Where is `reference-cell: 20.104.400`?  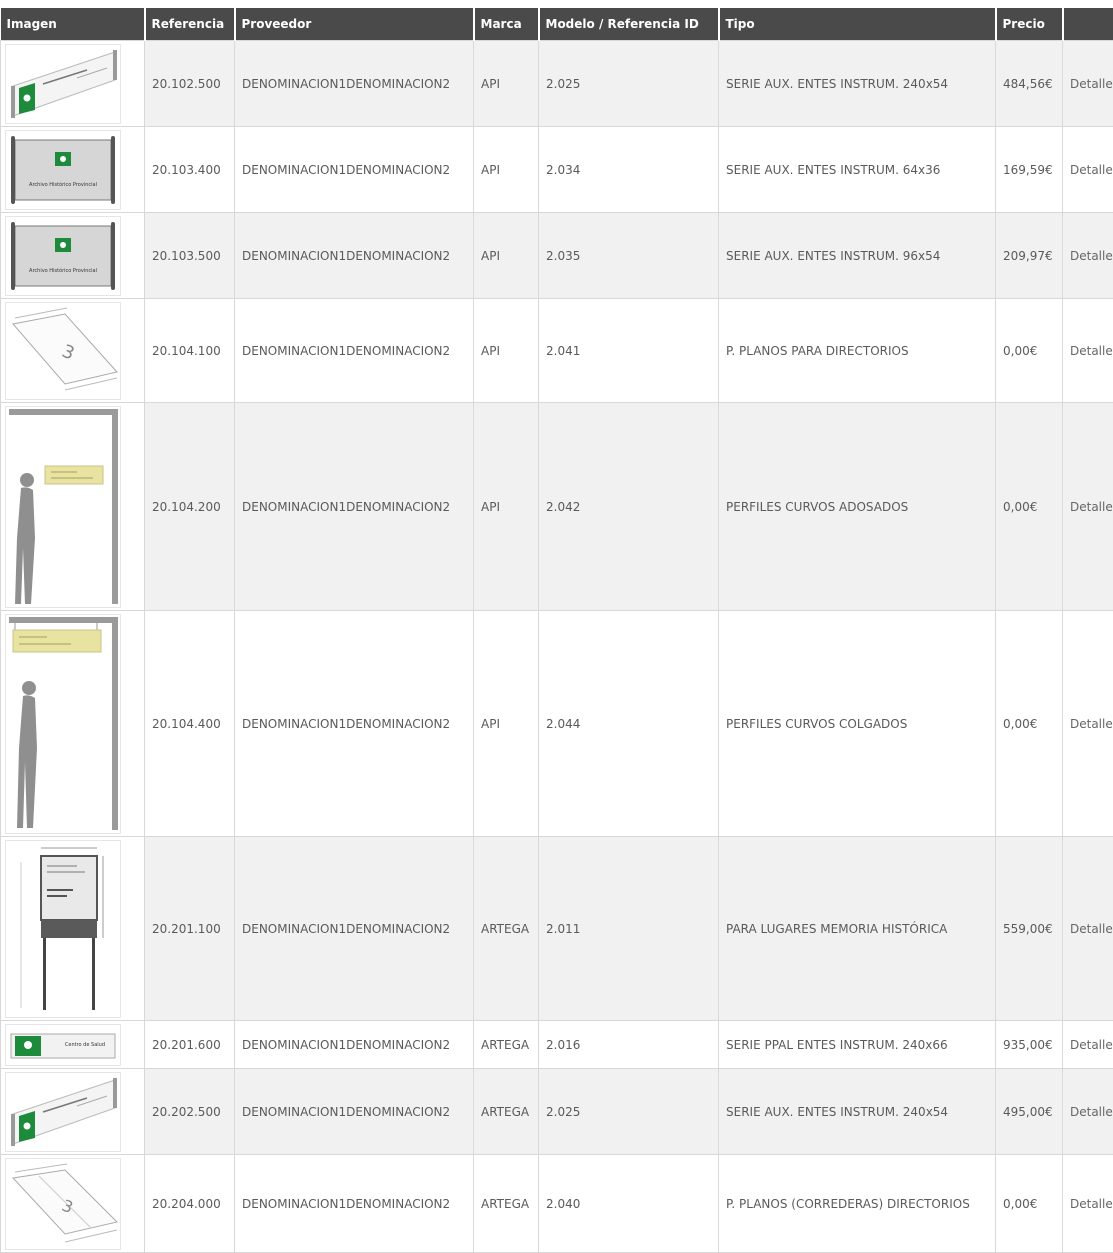 reference-cell: 20.104.400 is located at coordinates (190, 724).